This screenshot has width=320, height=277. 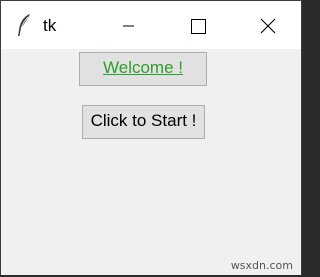 What do you see at coordinates (143, 122) in the screenshot?
I see `start-button: Click to Start !` at bounding box center [143, 122].